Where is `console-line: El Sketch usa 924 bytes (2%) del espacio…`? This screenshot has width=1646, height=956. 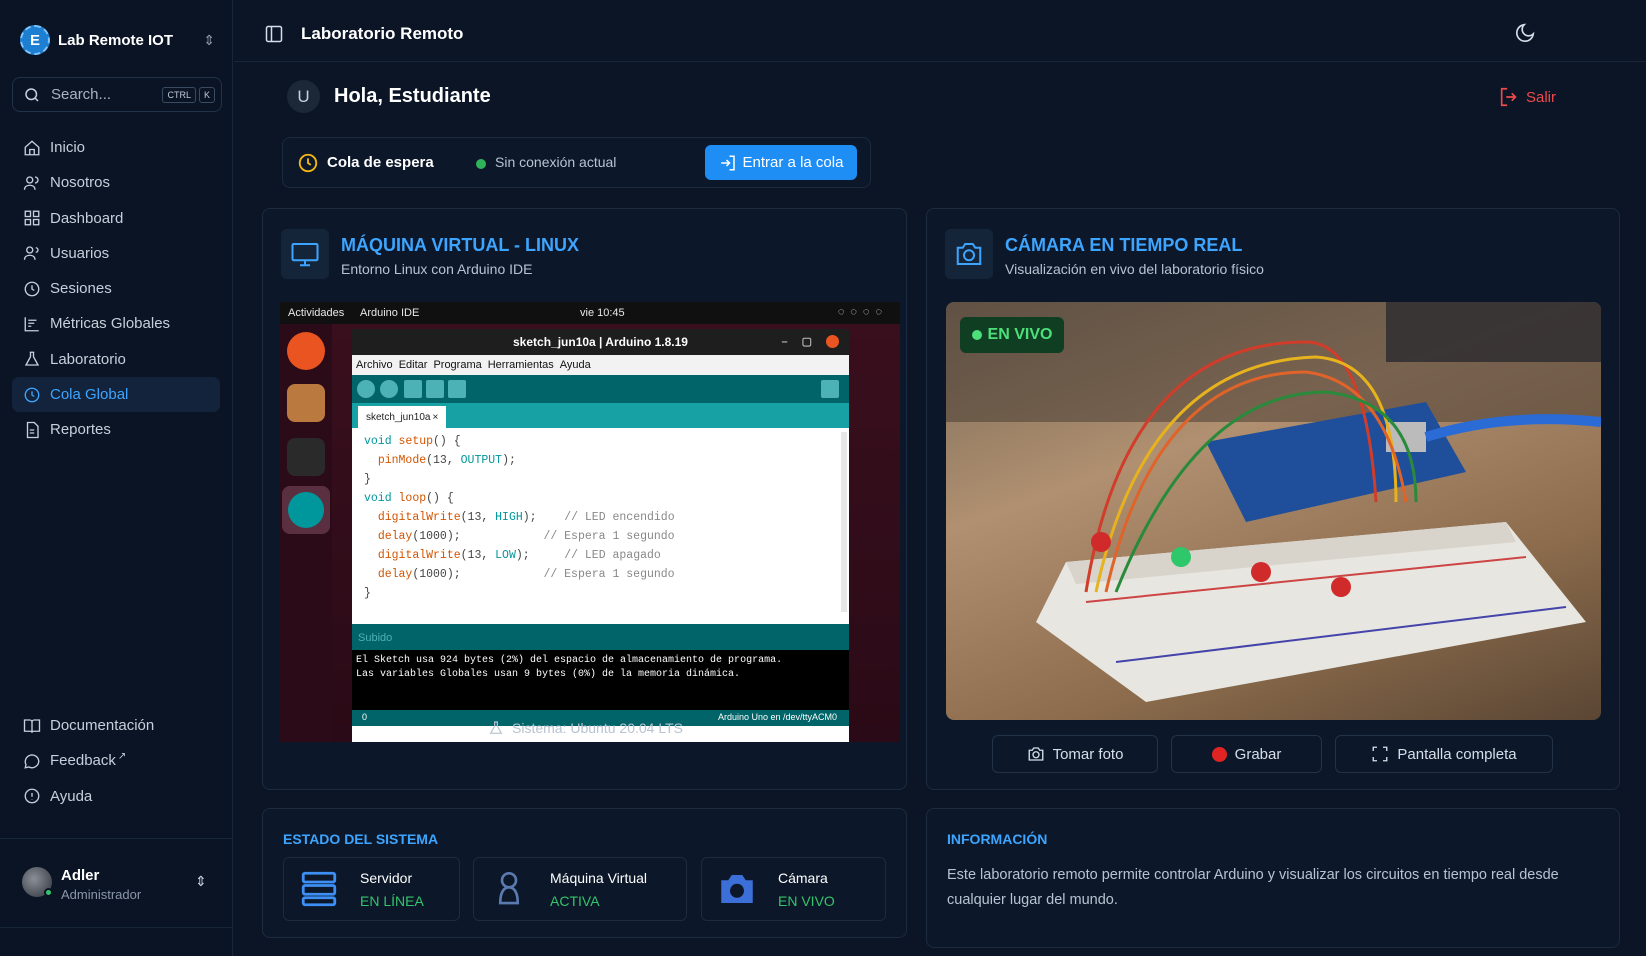
console-line: El Sketch usa 924 bytes (2%) del espacio… is located at coordinates (569, 660).